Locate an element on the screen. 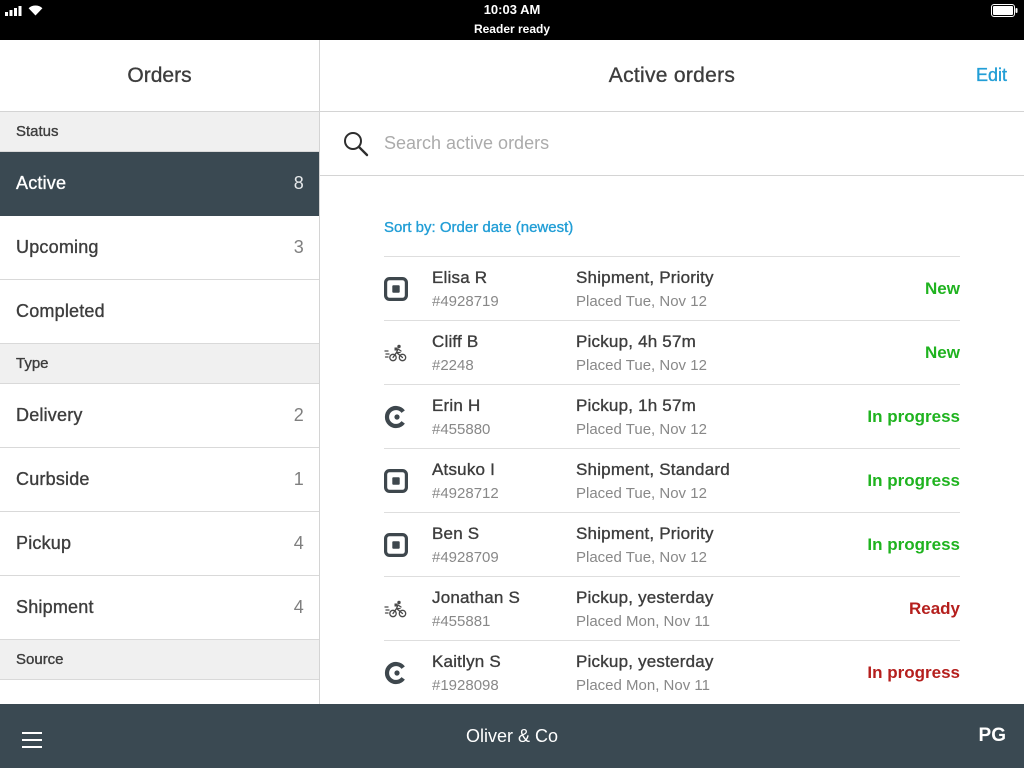 This screenshot has height=768, width=1024. order-number: #2248 is located at coordinates (453, 365).